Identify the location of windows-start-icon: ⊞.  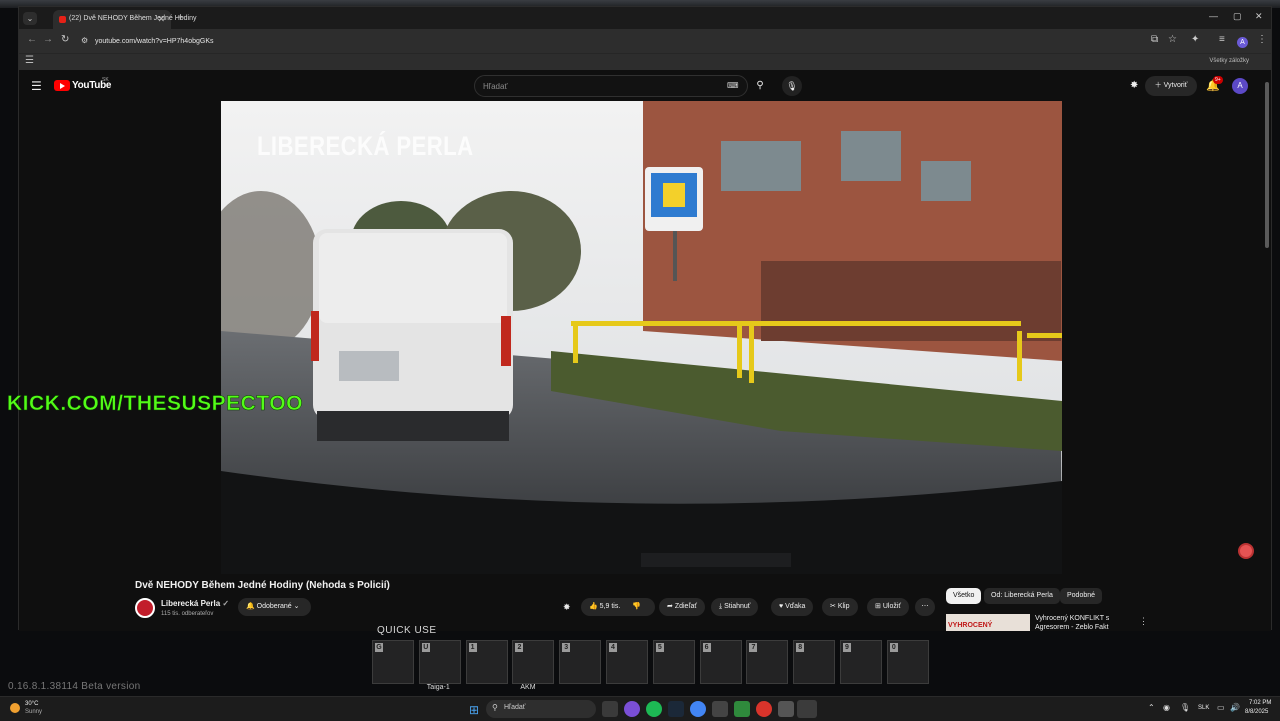
(474, 710).